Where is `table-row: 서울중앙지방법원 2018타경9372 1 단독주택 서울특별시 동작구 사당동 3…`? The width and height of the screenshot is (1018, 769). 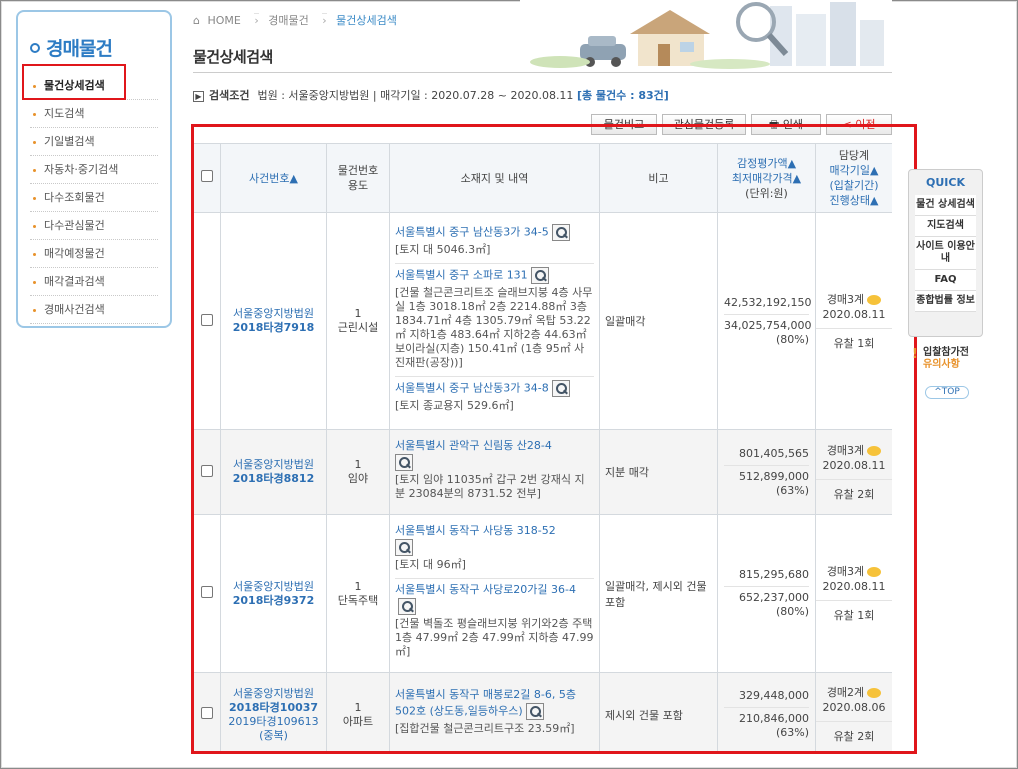 table-row: 서울중앙지방법원 2018타경9372 1 단독주택 서울특별시 동작구 사당동 3… is located at coordinates (542, 593).